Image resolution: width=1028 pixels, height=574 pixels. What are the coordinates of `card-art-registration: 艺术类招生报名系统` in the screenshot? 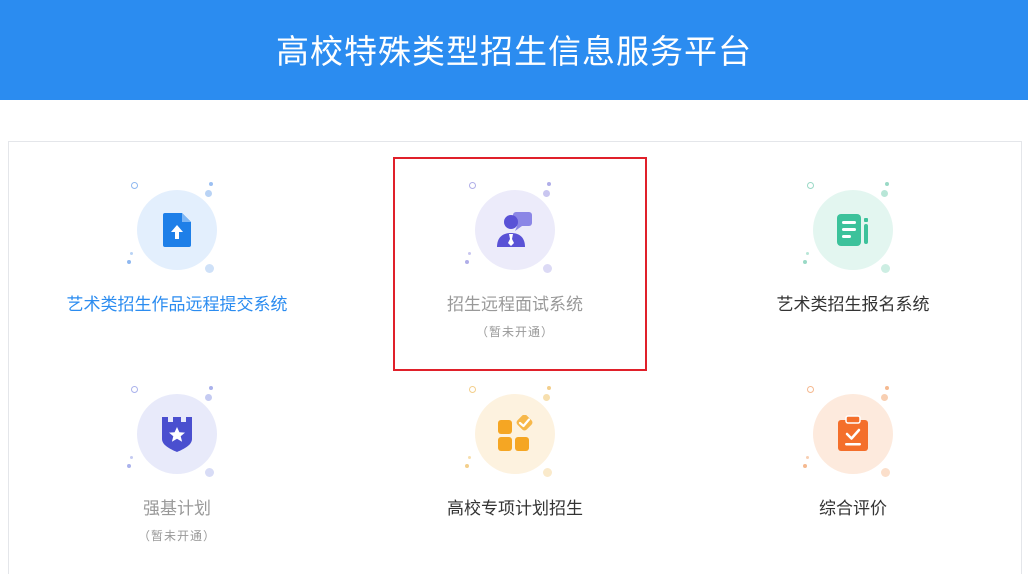 It's located at (853, 237).